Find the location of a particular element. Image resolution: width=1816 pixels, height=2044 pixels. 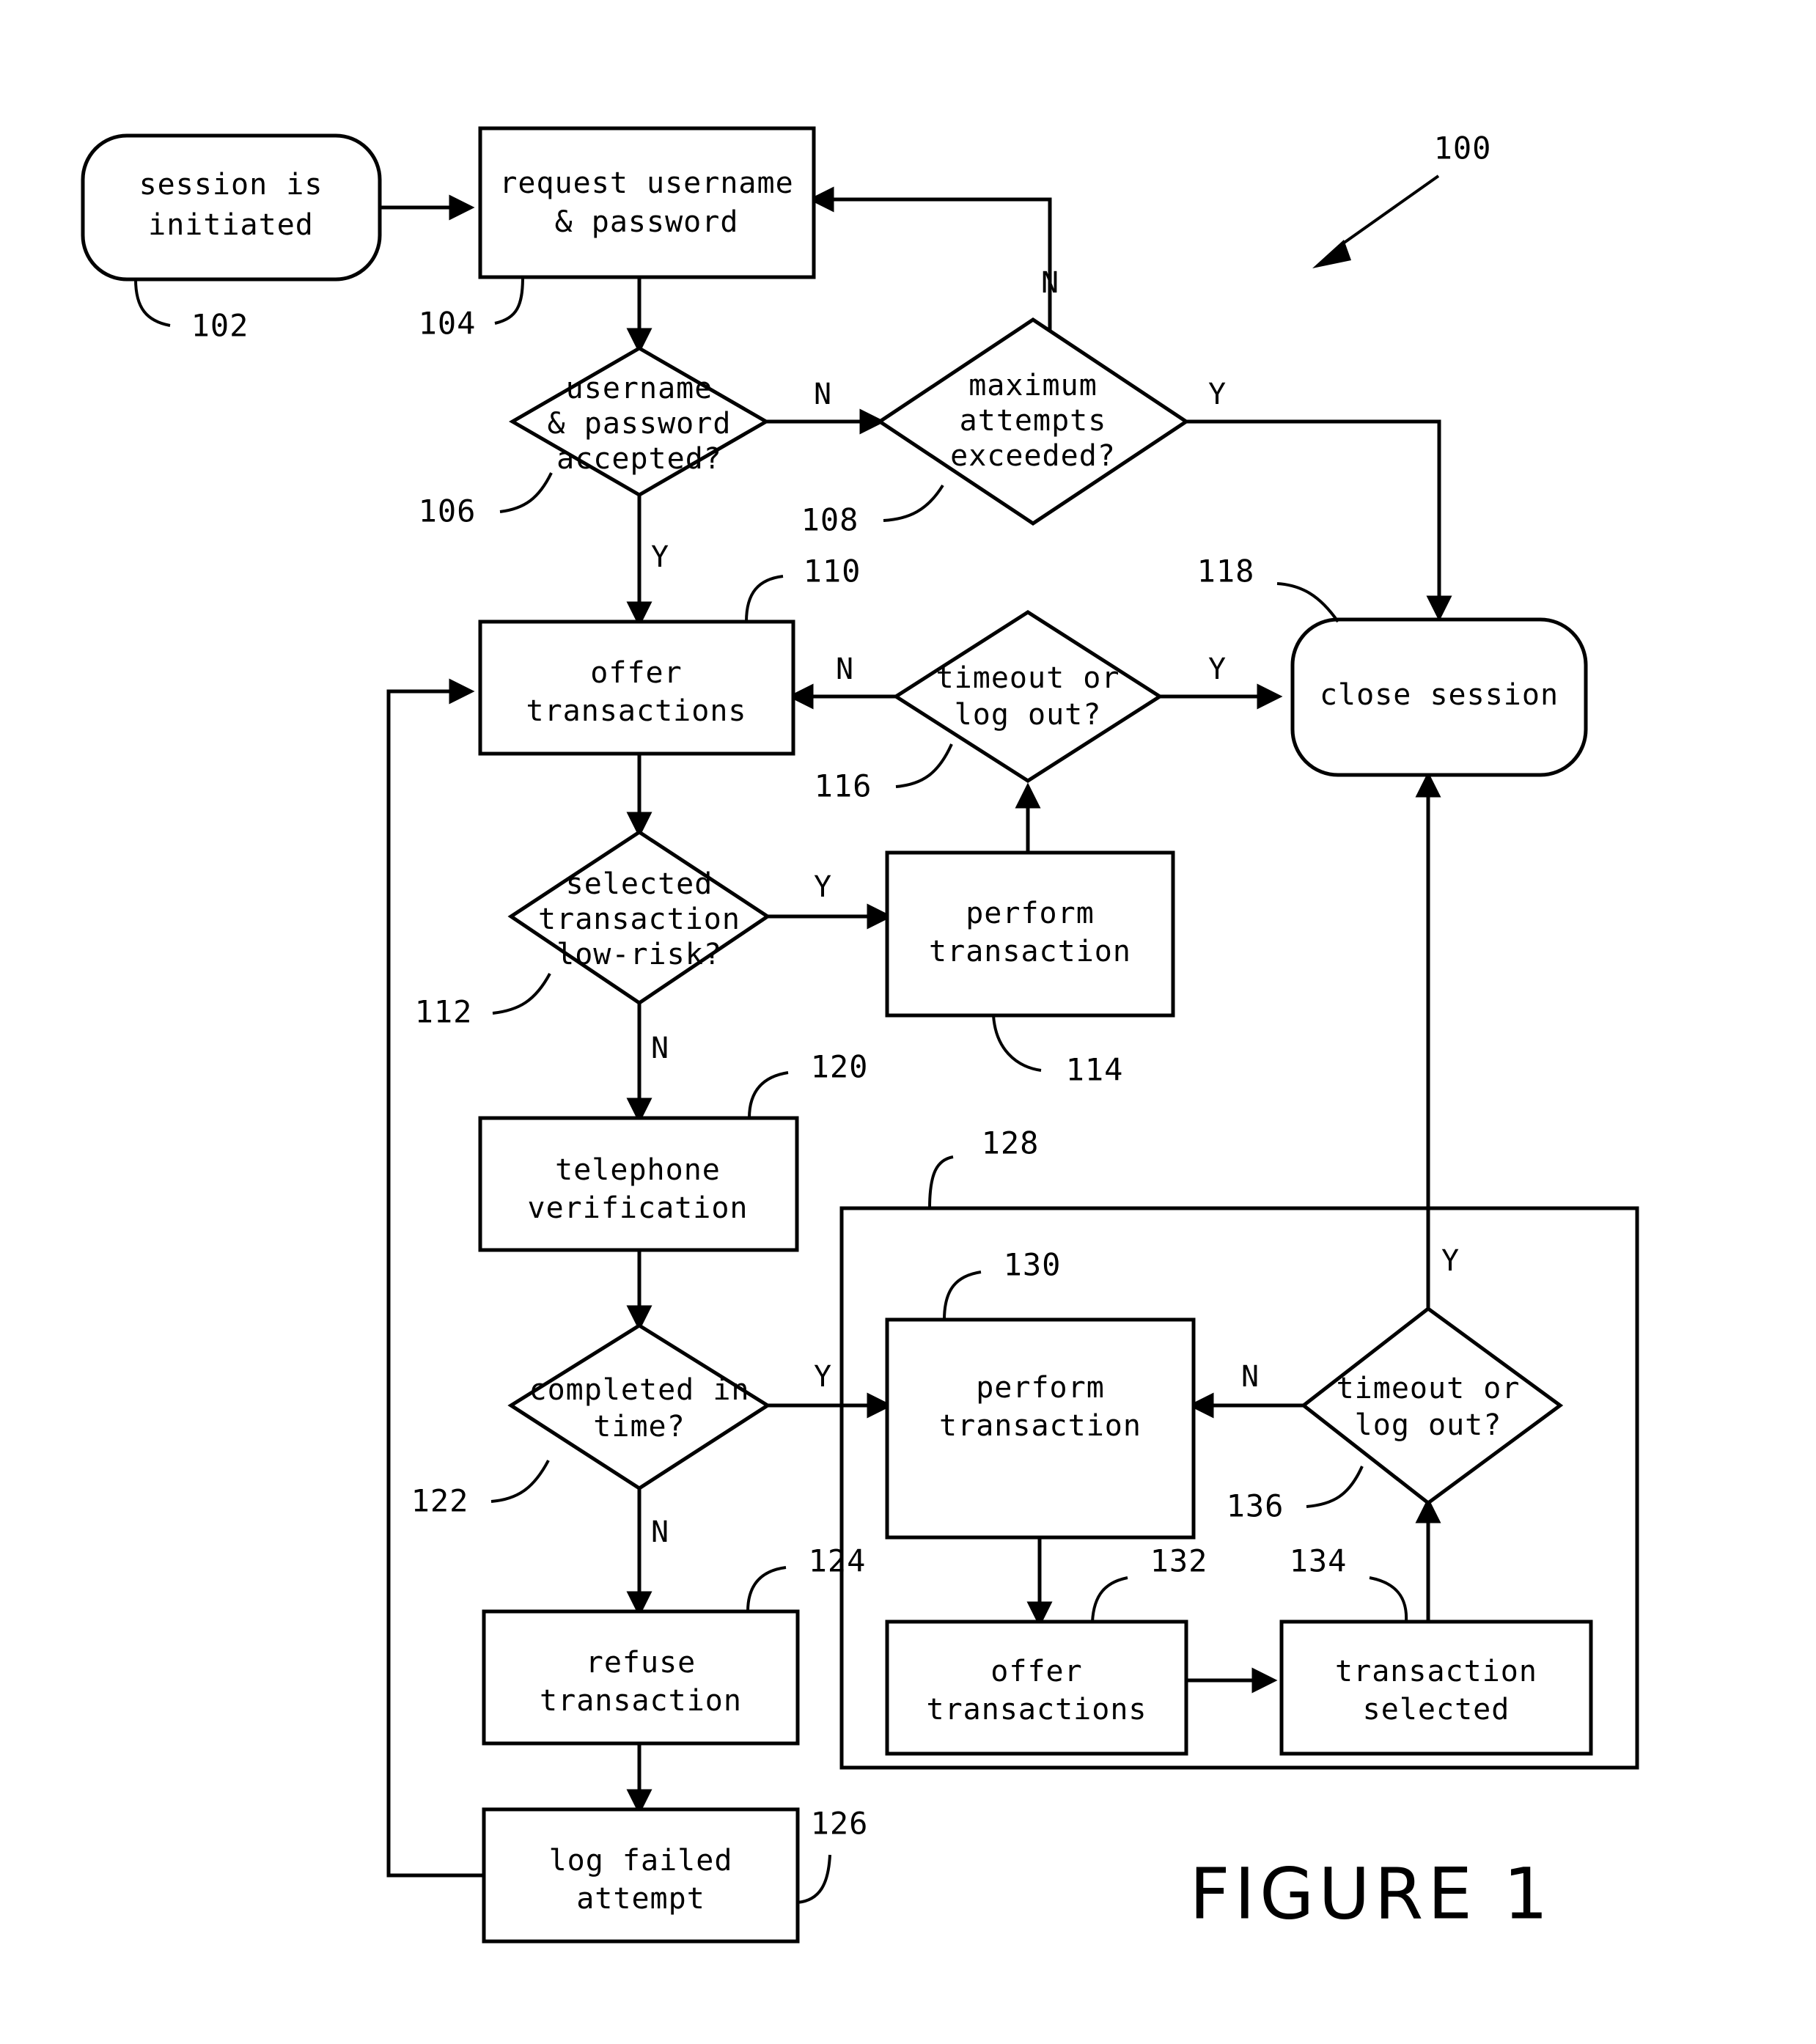

node-line-0: completed in is located at coordinates (639, 1390).